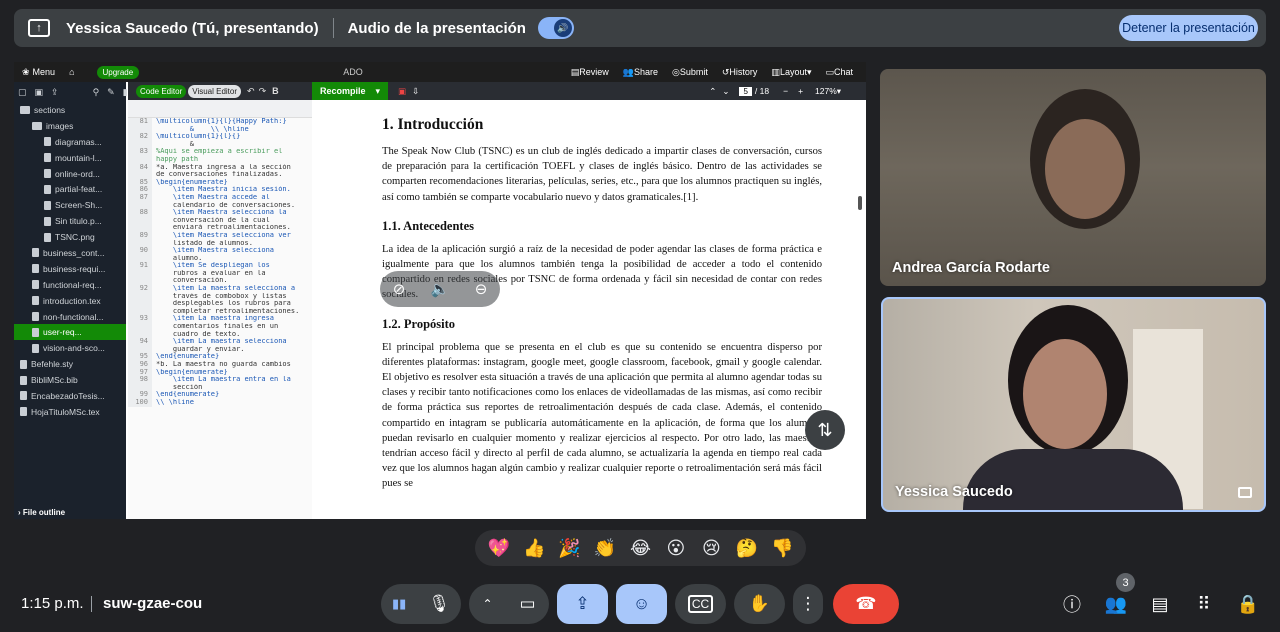 The width and height of the screenshot is (1280, 632). Describe the element at coordinates (55, 92) in the screenshot. I see `upload-icon: ⇪` at that location.